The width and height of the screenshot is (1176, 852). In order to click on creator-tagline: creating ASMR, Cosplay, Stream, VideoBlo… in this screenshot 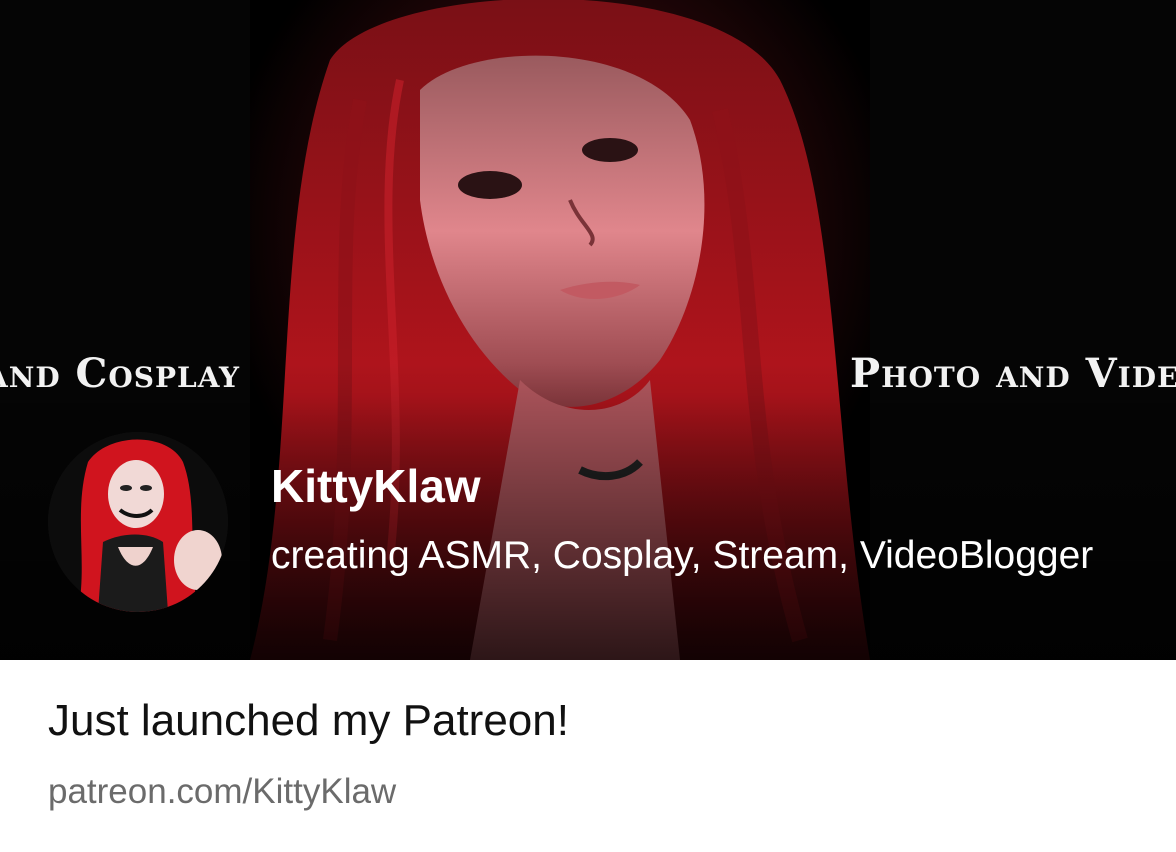, I will do `click(682, 555)`.